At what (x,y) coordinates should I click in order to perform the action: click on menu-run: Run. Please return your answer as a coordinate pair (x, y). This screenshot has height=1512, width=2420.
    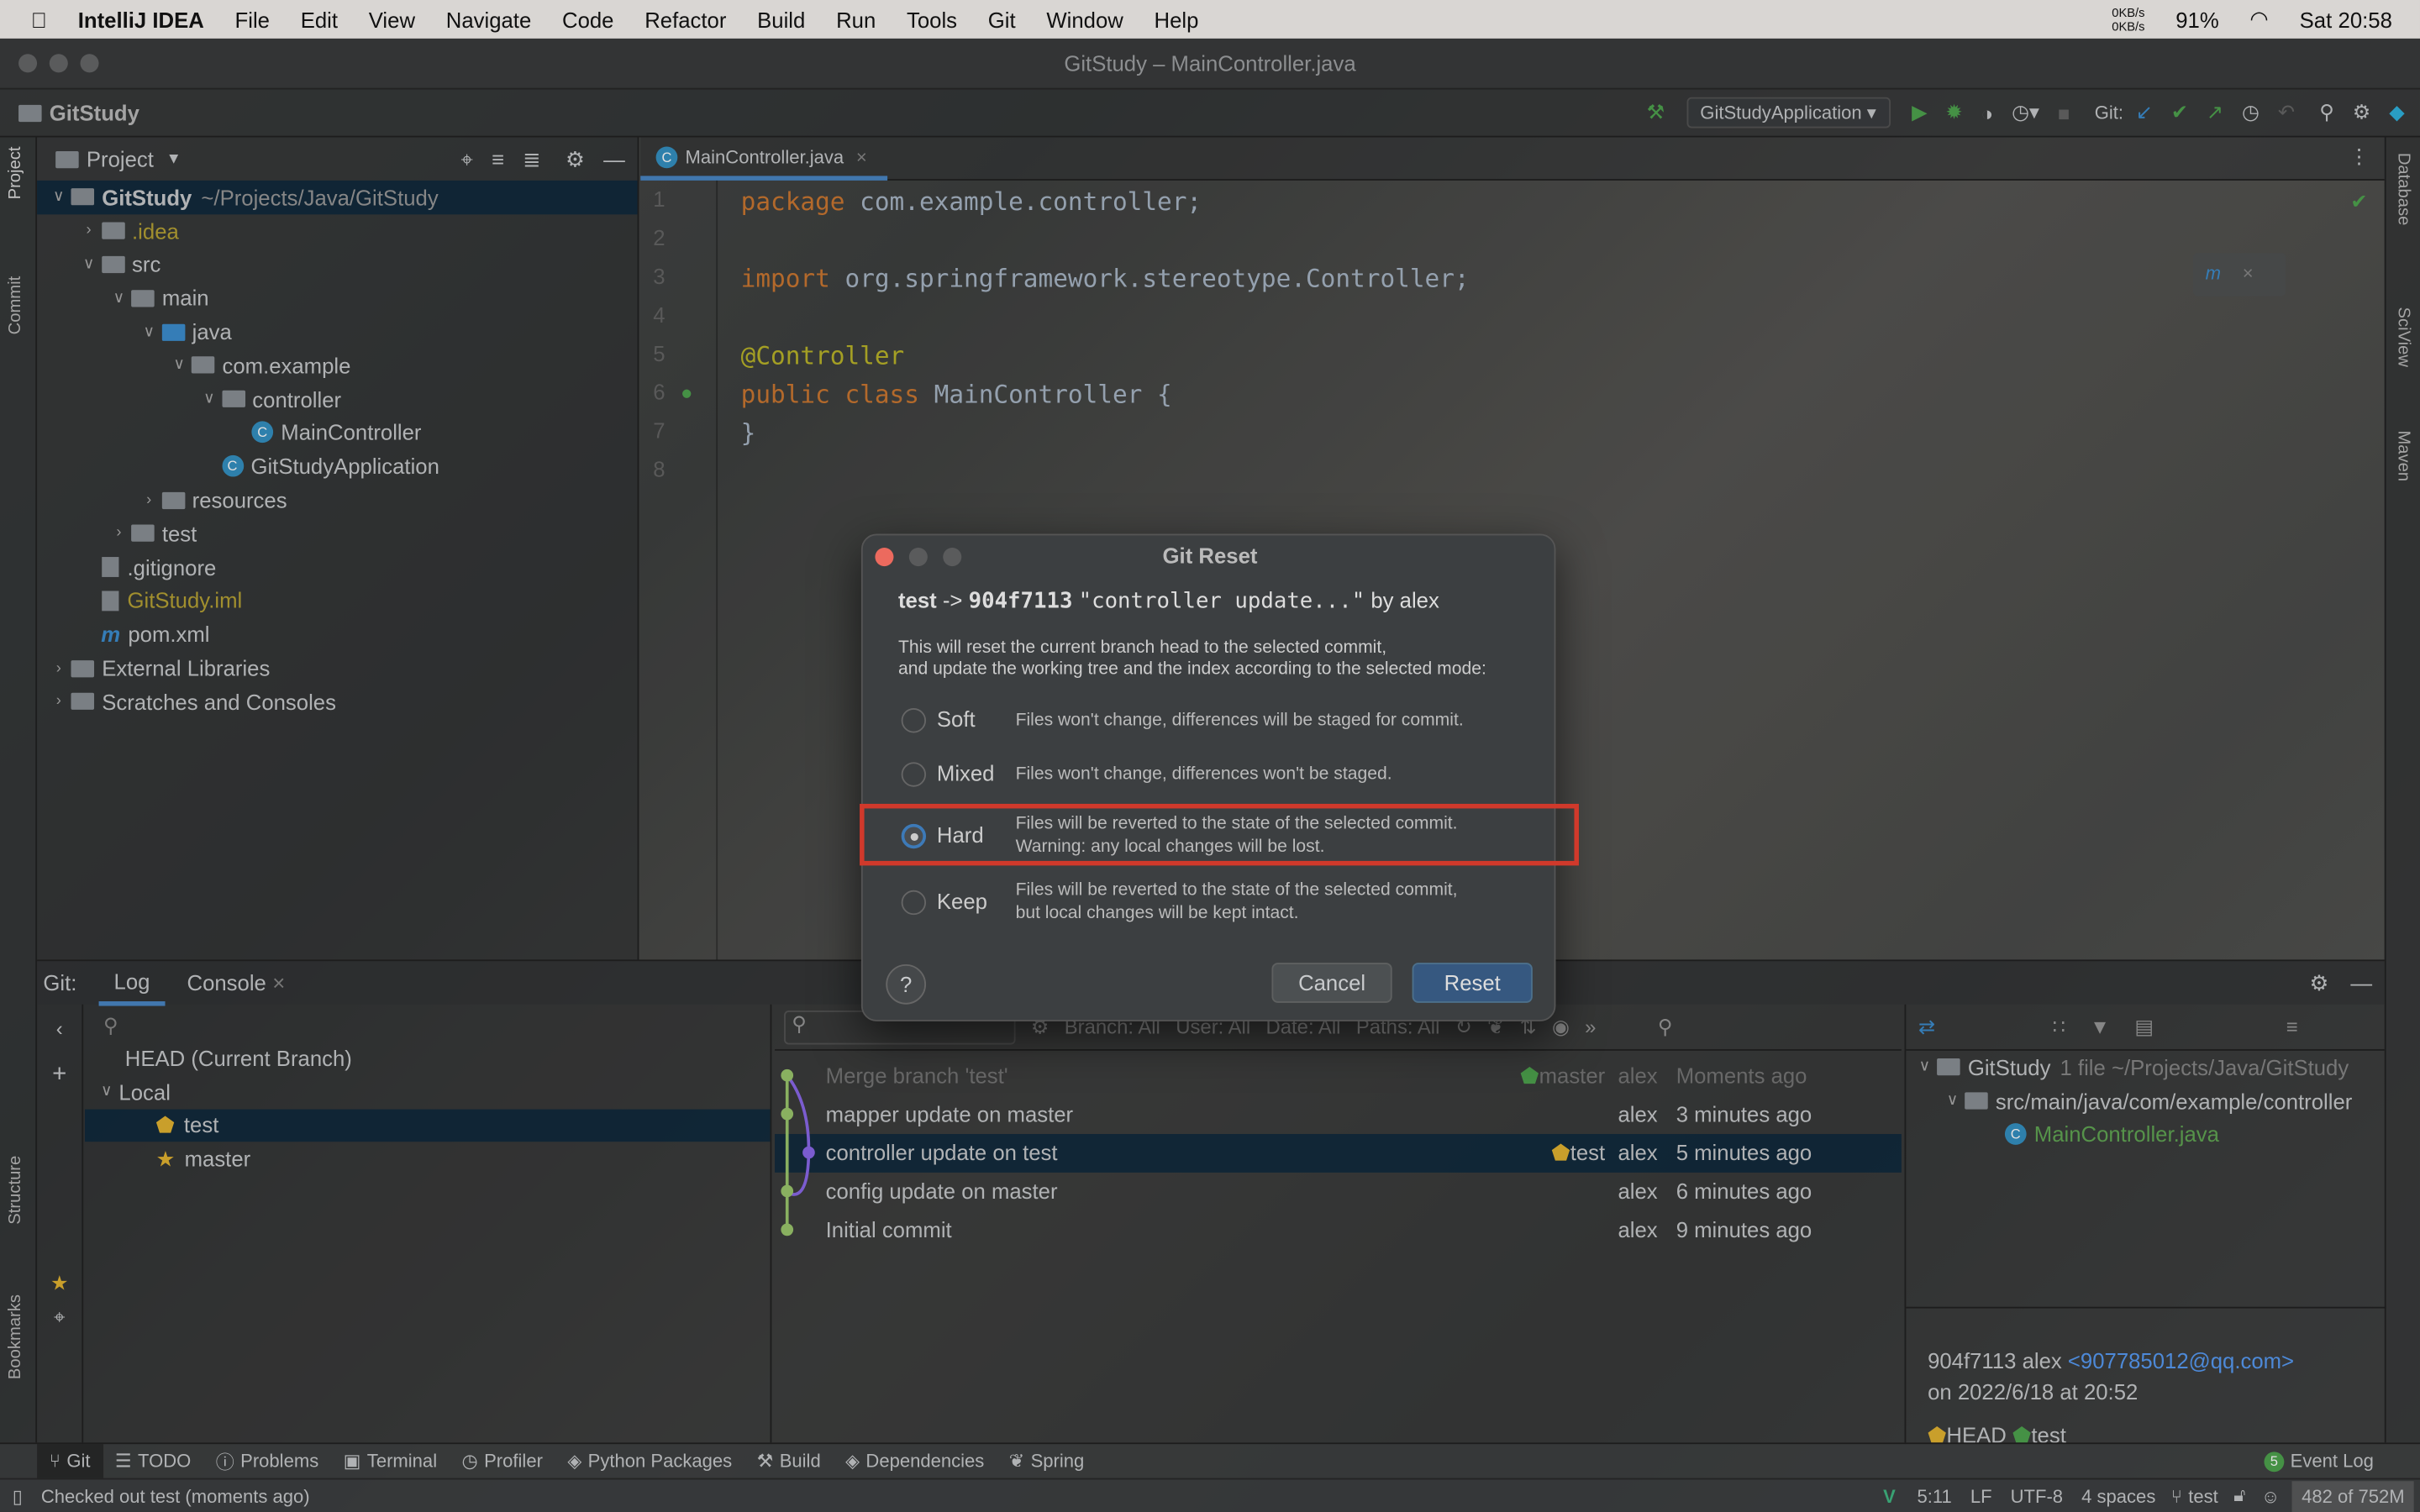
    Looking at the image, I should click on (856, 19).